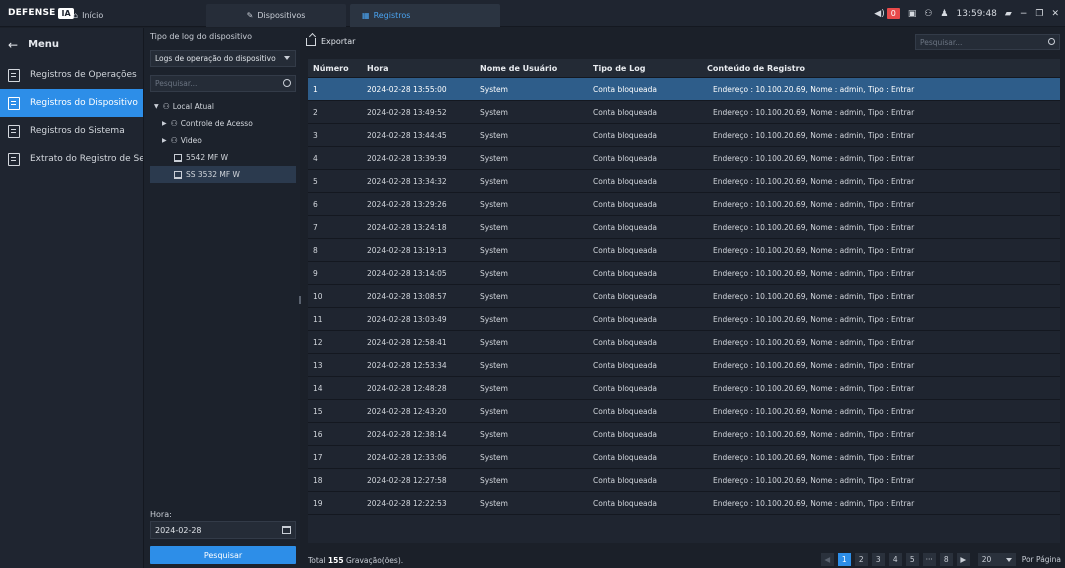  Describe the element at coordinates (928, 14) in the screenshot. I see `network-icon: ⚇` at that location.